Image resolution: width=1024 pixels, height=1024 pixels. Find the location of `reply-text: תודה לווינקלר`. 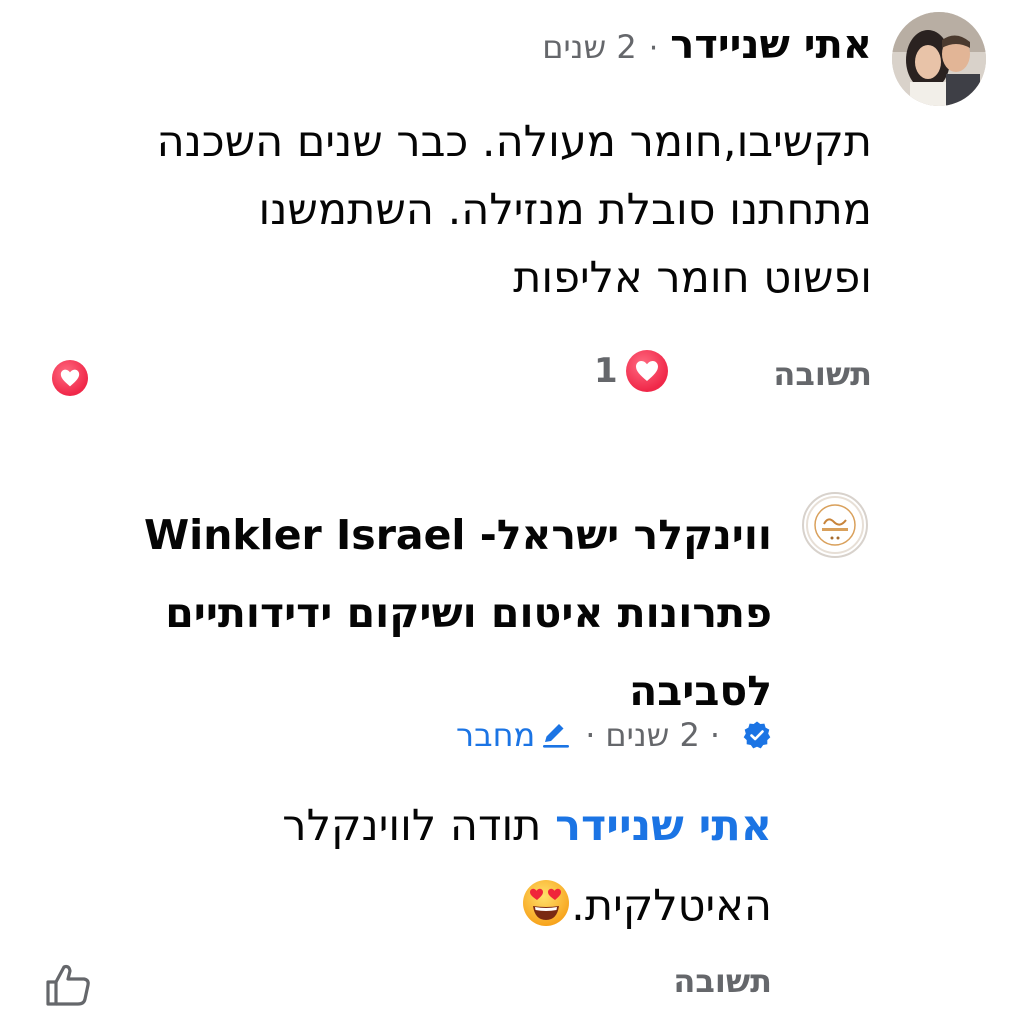

reply-text: תודה לווינקלר is located at coordinates (412, 826).